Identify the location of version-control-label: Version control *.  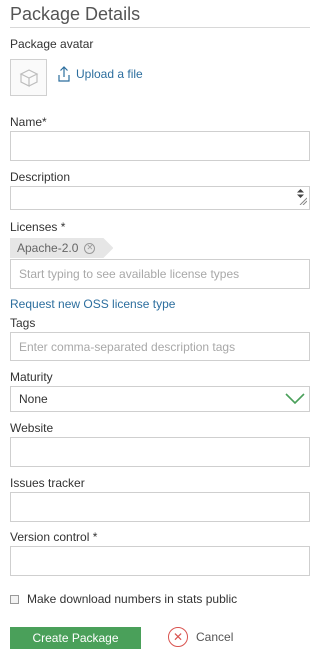
(54, 537).